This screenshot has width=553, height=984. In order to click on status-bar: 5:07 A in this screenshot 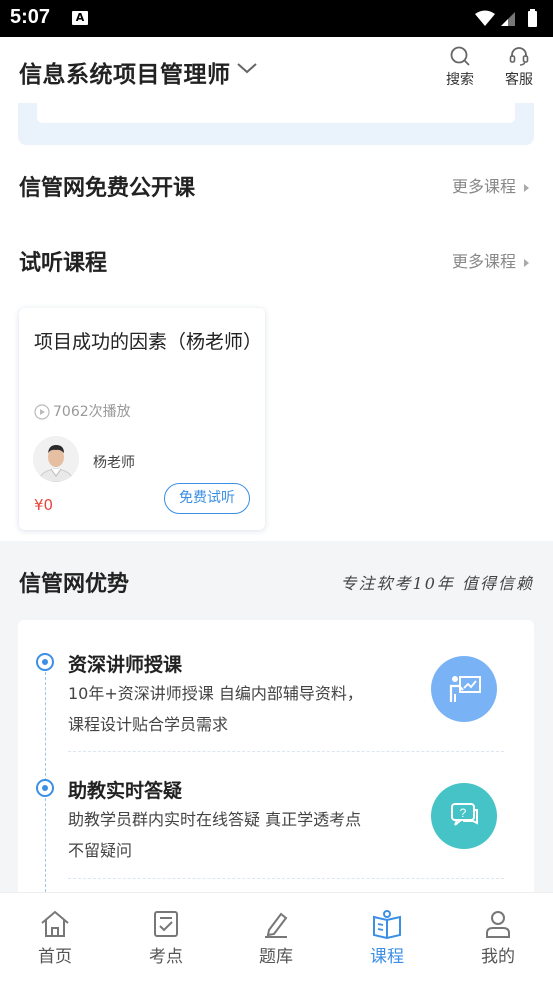, I will do `click(276, 18)`.